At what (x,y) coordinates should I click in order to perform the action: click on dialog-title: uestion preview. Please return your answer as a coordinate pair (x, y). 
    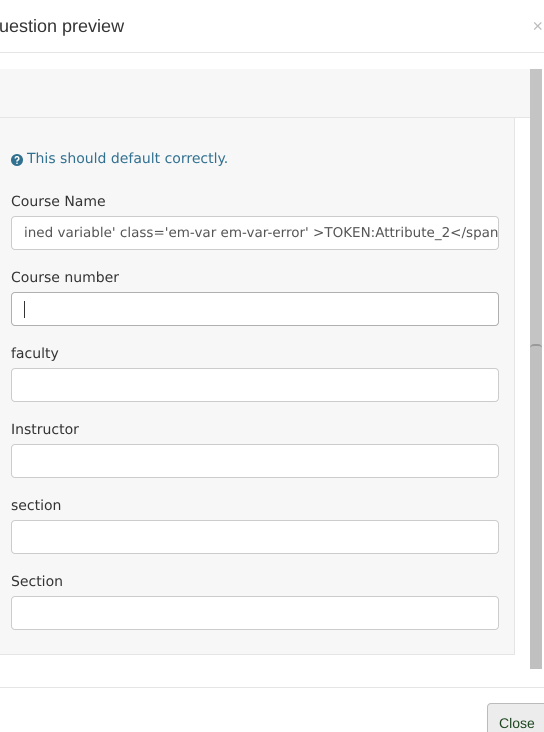
    Looking at the image, I should click on (62, 26).